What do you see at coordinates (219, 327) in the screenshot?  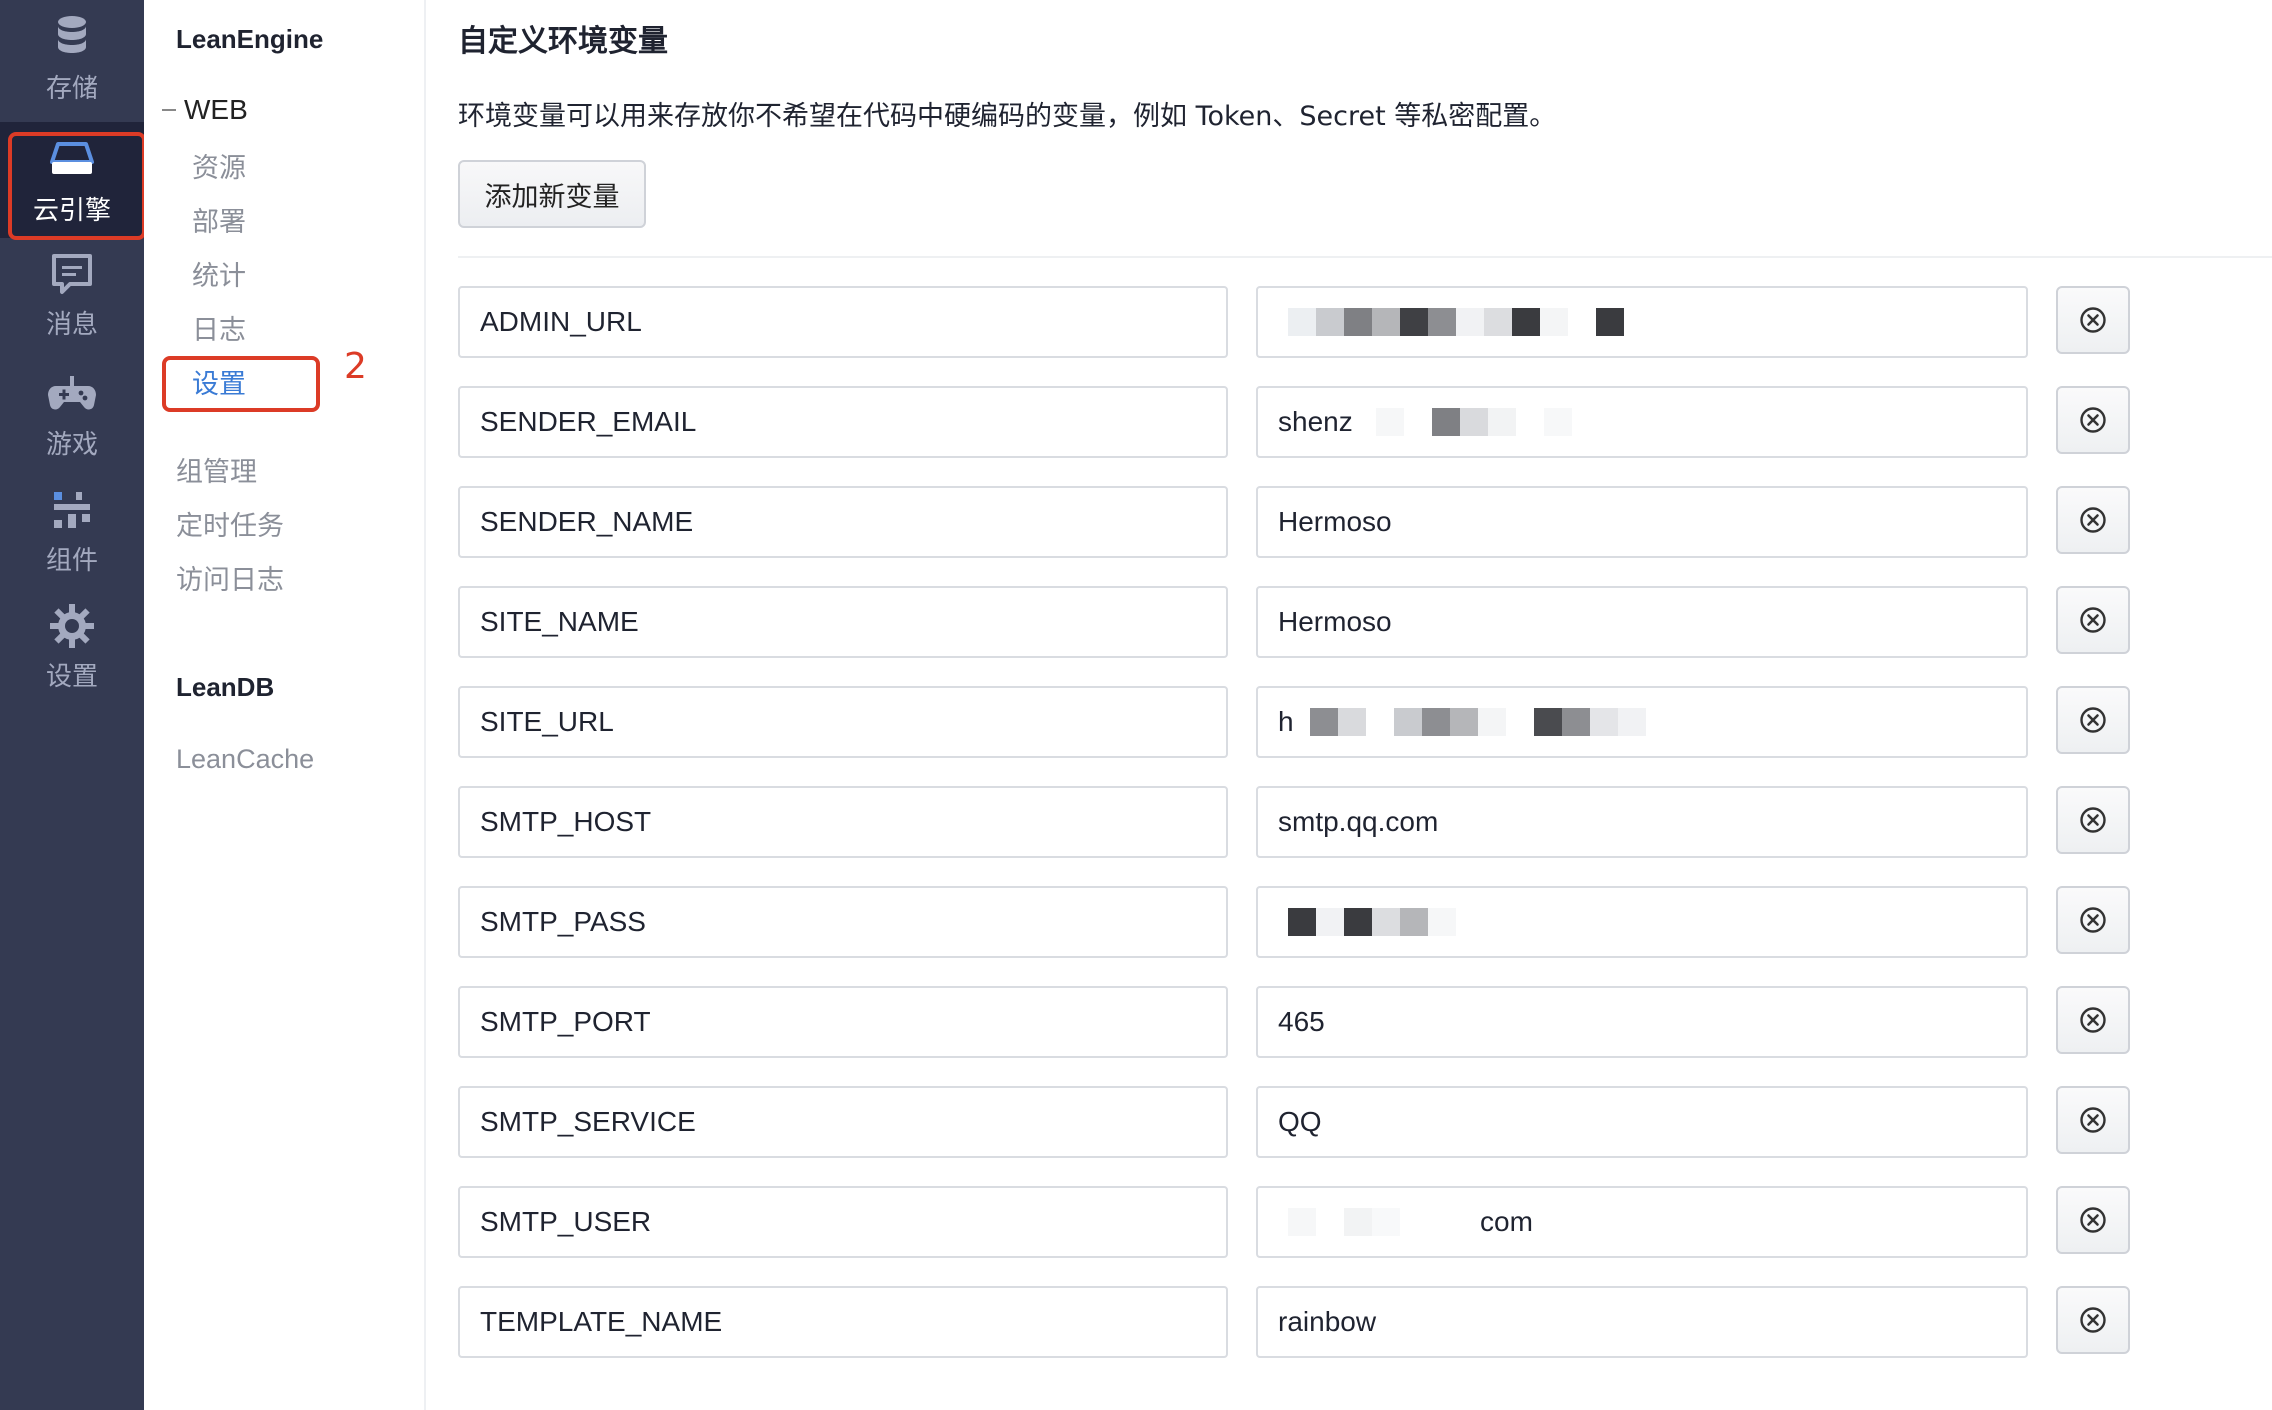 I see `nav-item-logs: 日志` at bounding box center [219, 327].